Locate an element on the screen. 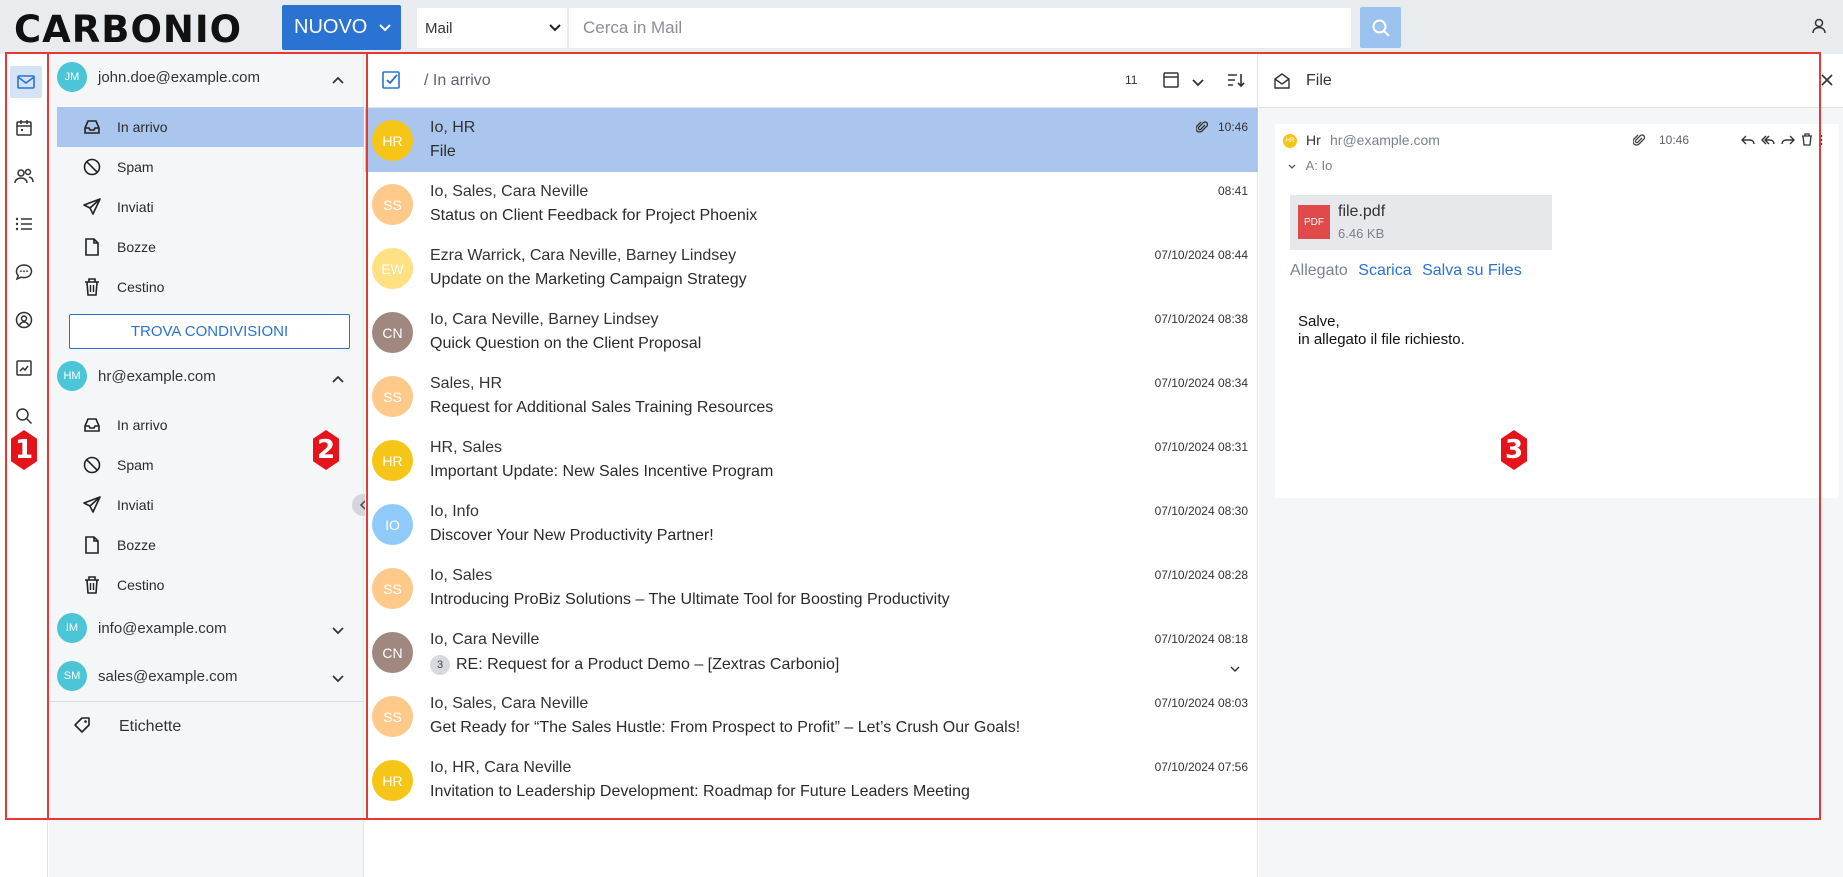 This screenshot has width=1843, height=877. search-scope-value: Mail is located at coordinates (439, 28).